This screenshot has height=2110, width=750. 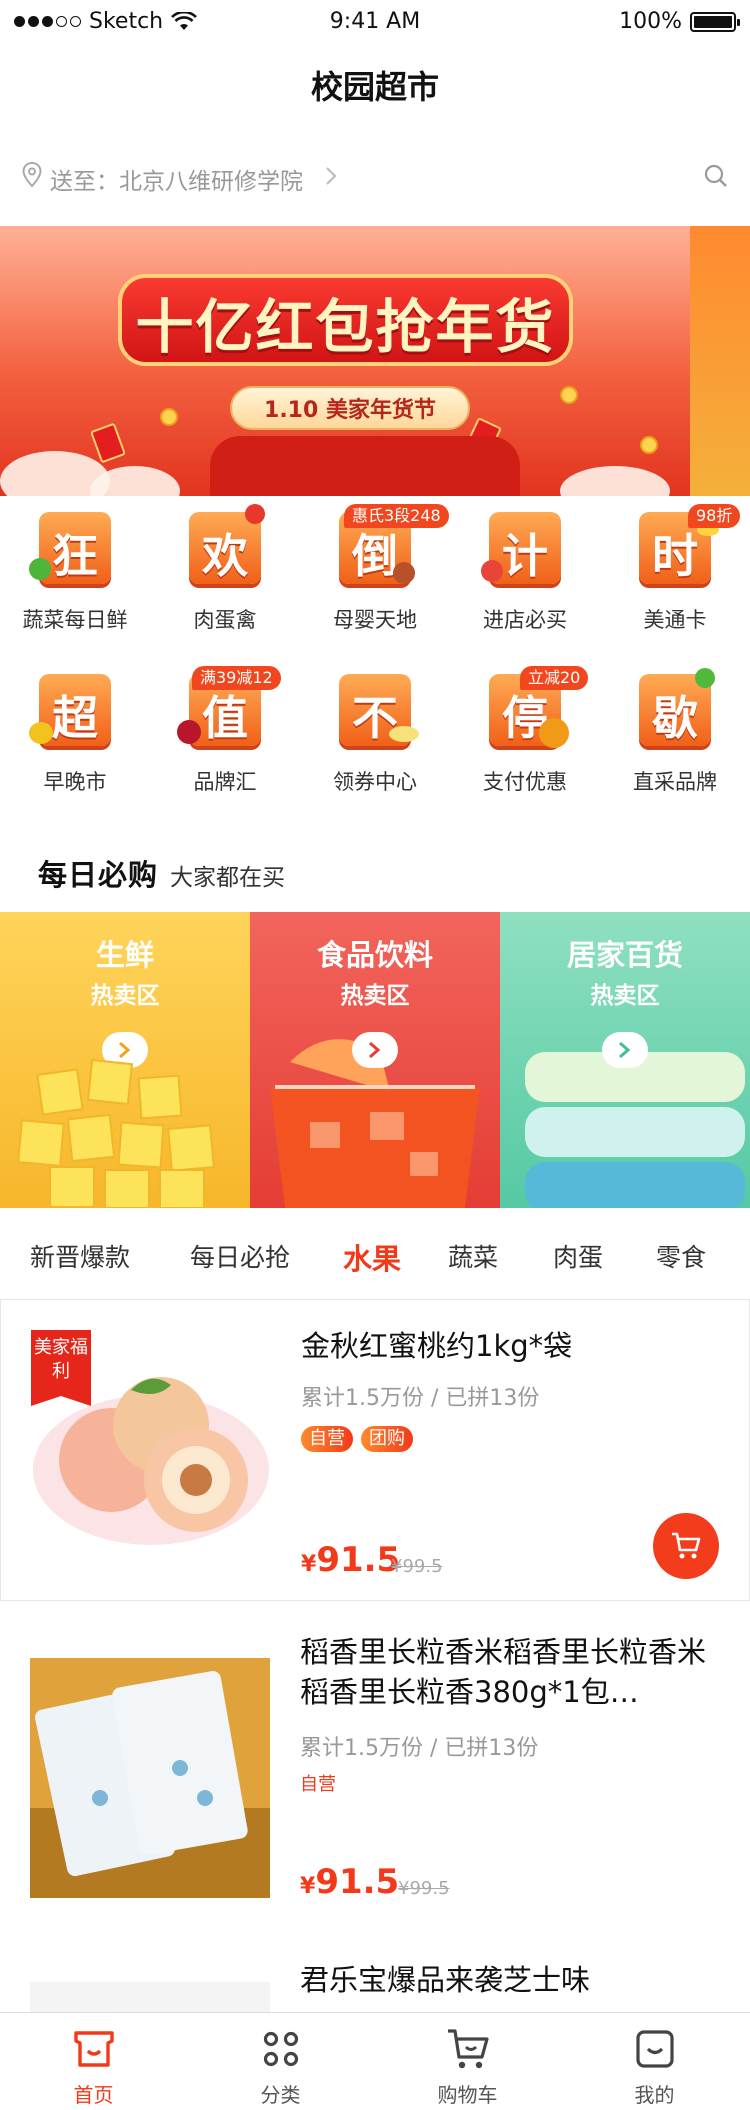 What do you see at coordinates (554, 678) in the screenshot?
I see `promo-badge: 立减20` at bounding box center [554, 678].